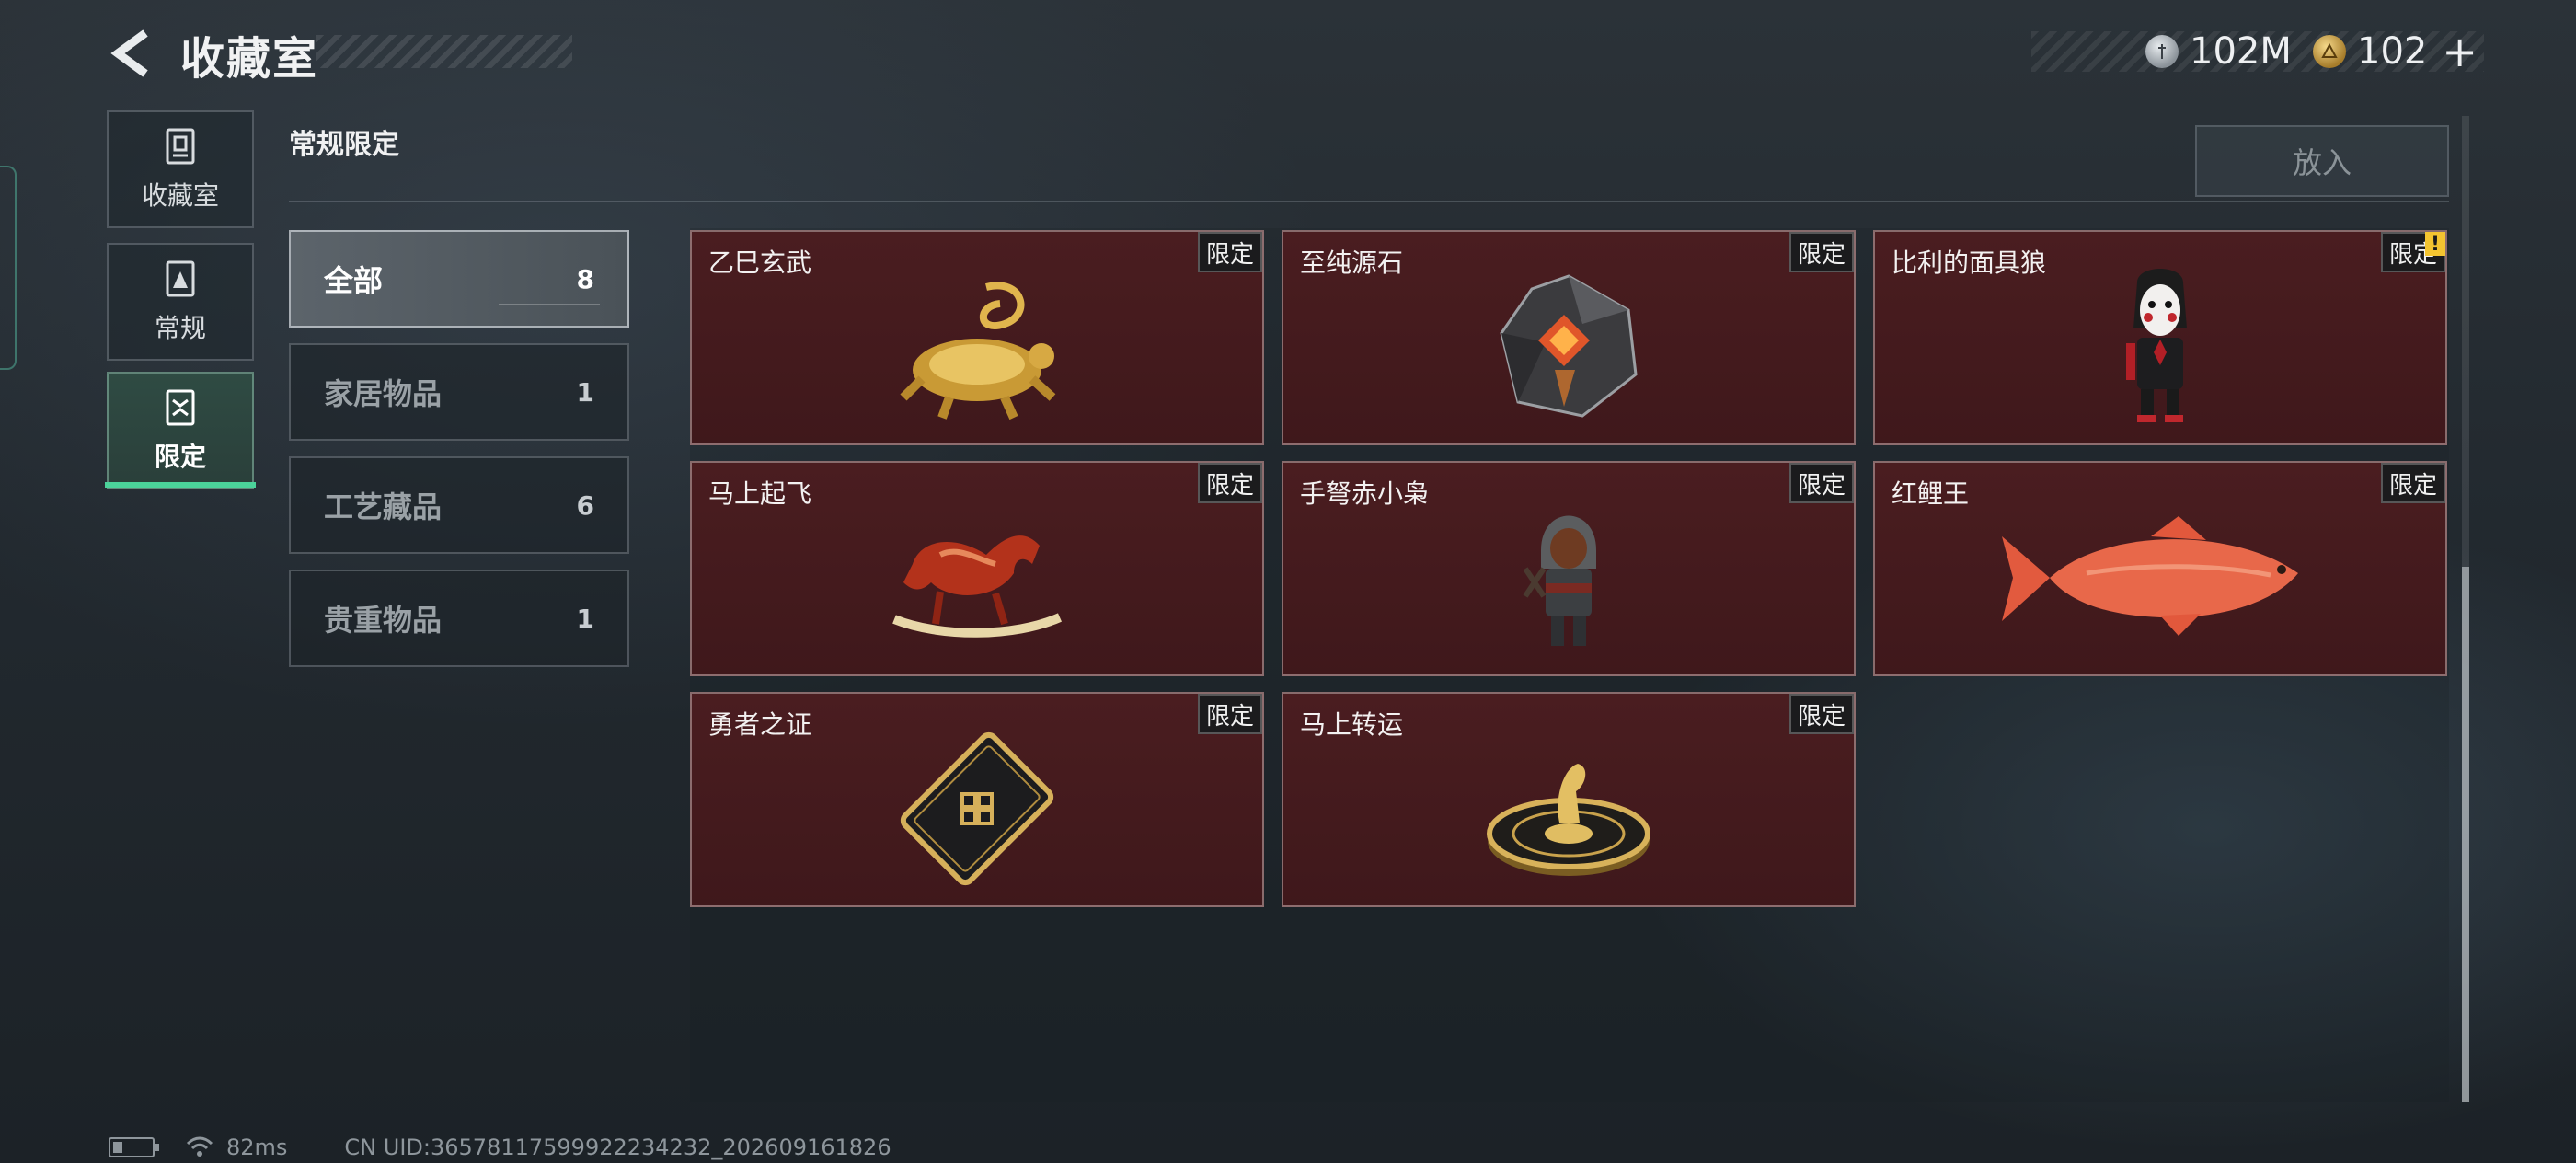  Describe the element at coordinates (2392, 52) in the screenshot. I see `gold-amount: 102` at that location.